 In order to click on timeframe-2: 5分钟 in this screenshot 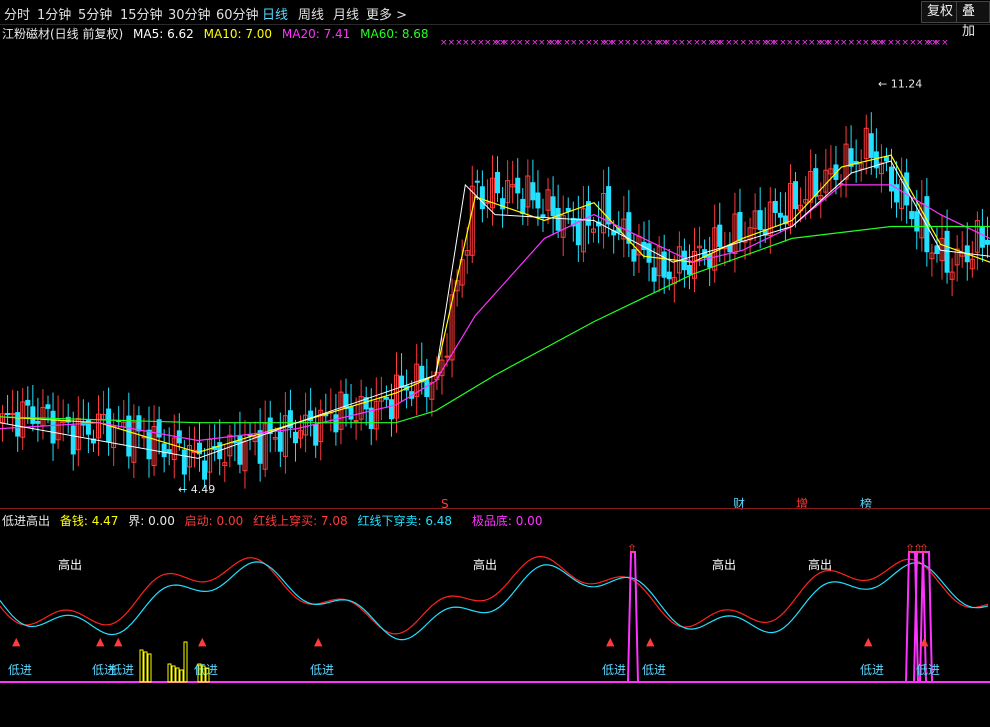, I will do `click(95, 13)`.